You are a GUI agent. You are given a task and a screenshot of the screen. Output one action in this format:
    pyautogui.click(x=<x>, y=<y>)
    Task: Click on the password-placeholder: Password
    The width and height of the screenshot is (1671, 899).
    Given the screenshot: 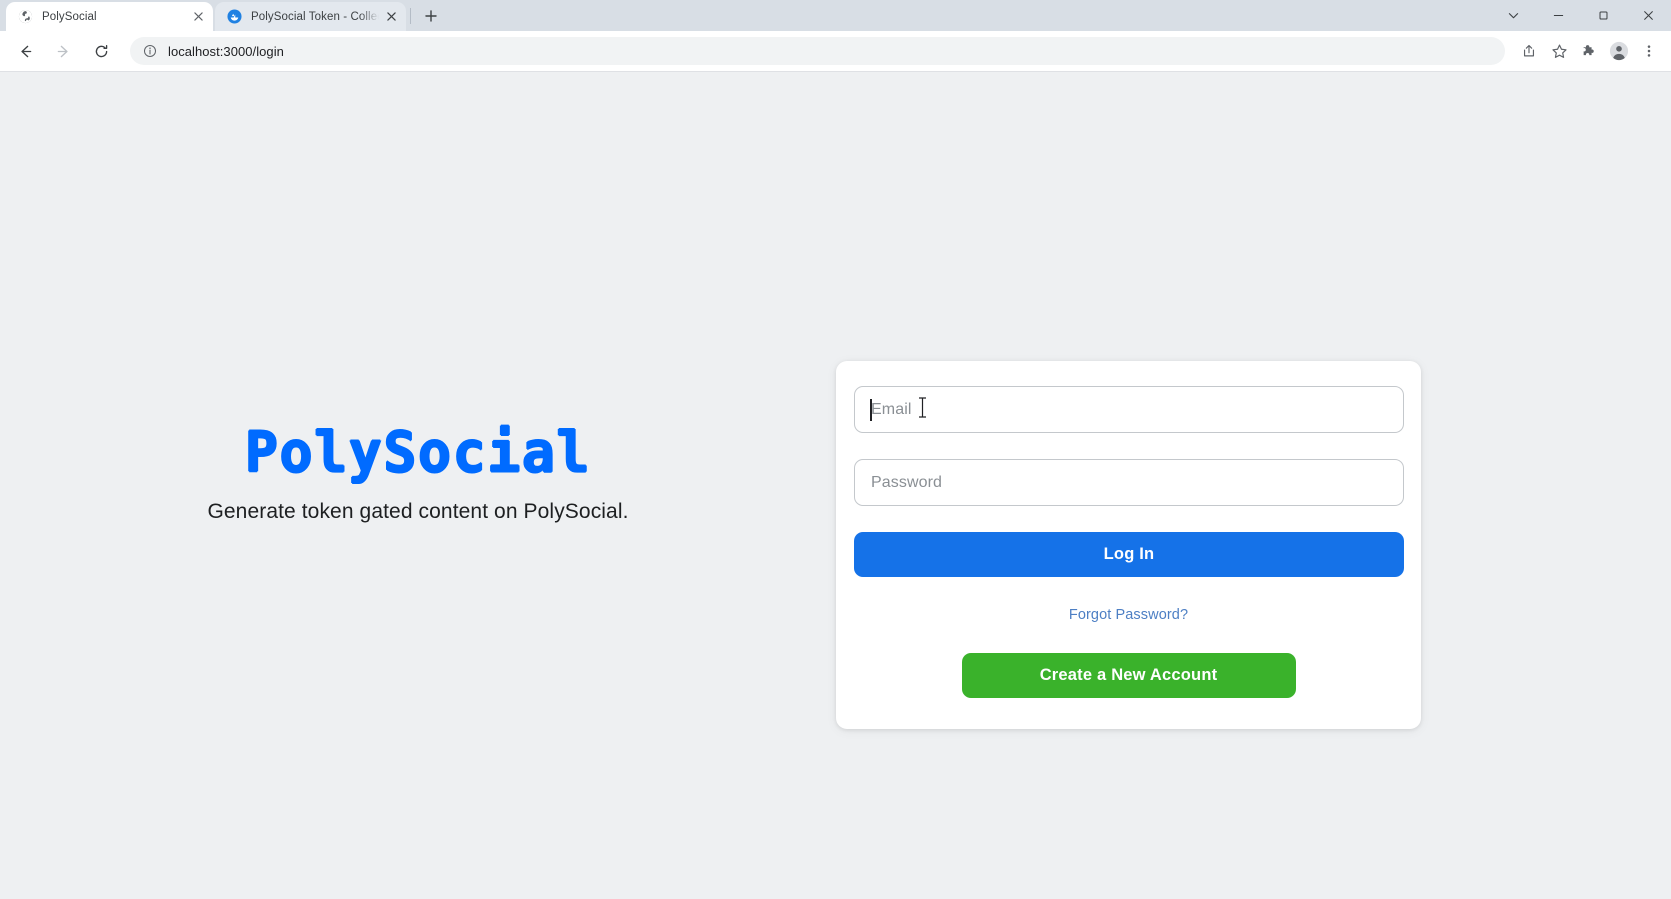 What is the action you would take?
    pyautogui.click(x=907, y=482)
    